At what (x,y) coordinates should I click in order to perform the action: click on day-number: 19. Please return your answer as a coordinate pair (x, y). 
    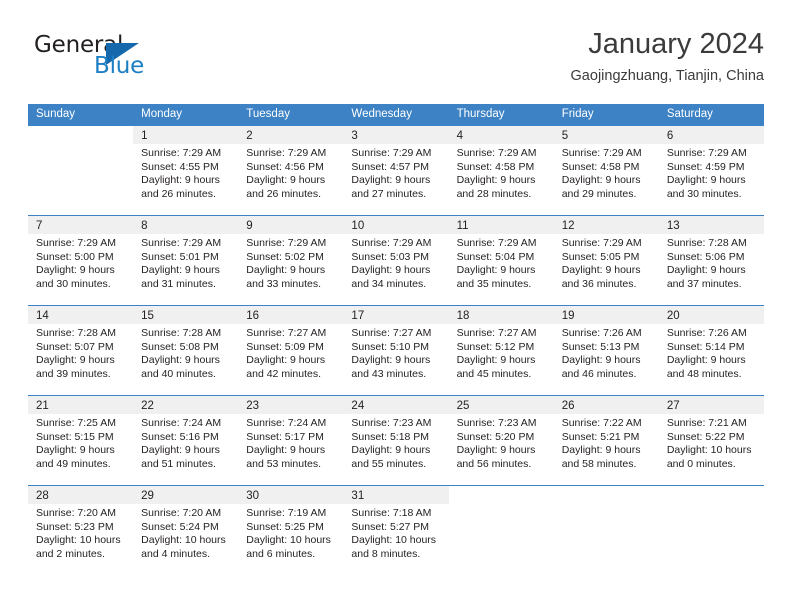
    Looking at the image, I should click on (568, 316).